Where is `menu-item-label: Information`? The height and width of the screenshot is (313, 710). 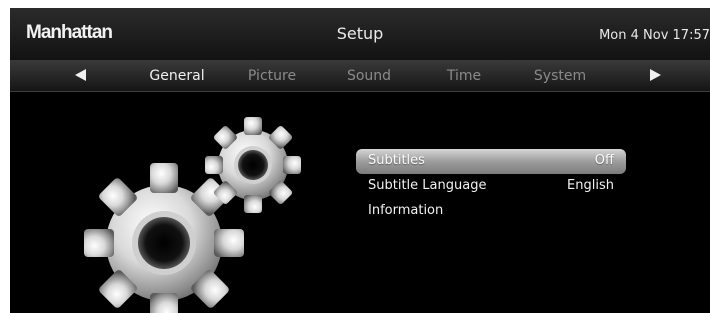
menu-item-label: Information is located at coordinates (406, 210).